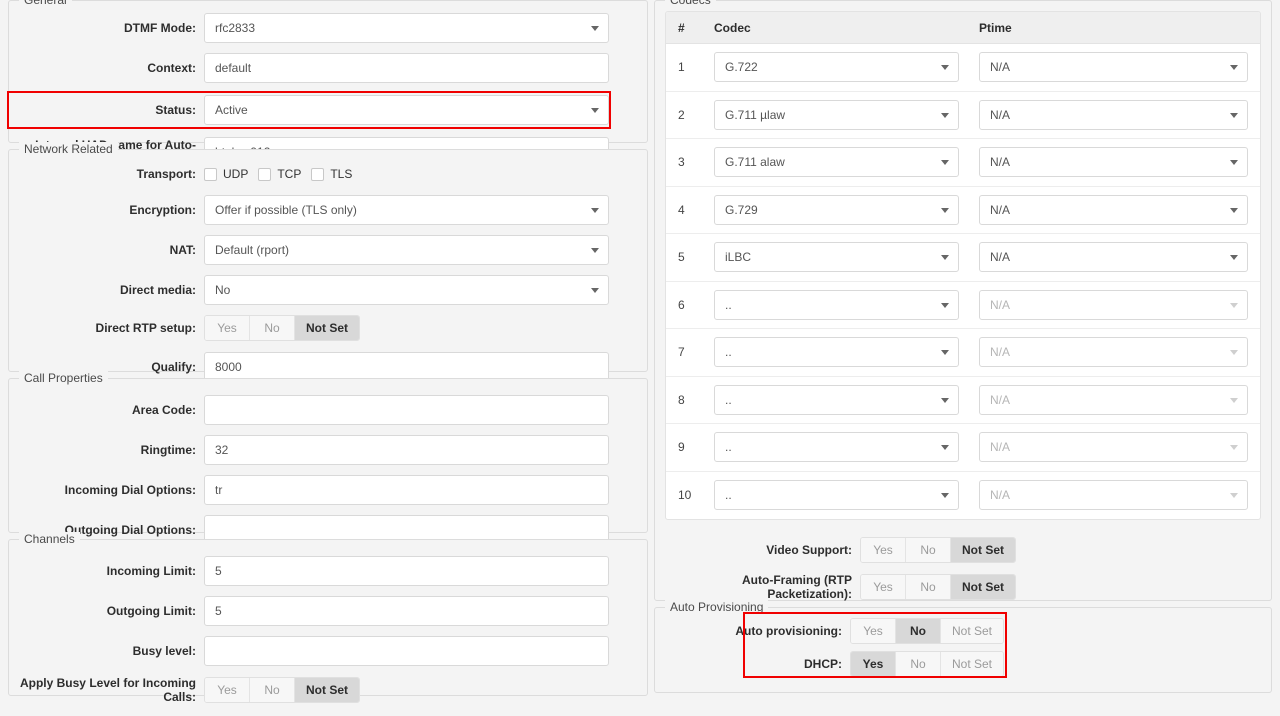 This screenshot has height=716, width=1280. What do you see at coordinates (289, 174) in the screenshot?
I see `checkbox-tcp-label: TCP` at bounding box center [289, 174].